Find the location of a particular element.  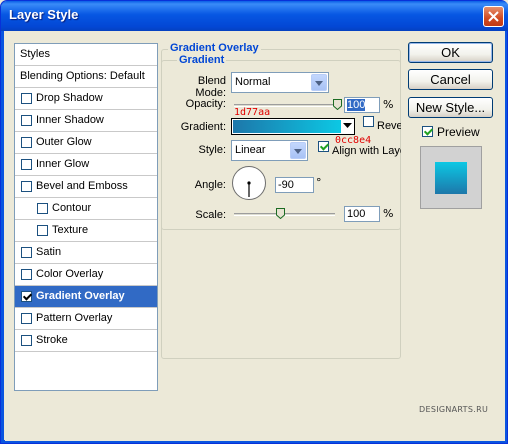

reverse-checkbox is located at coordinates (368, 121).